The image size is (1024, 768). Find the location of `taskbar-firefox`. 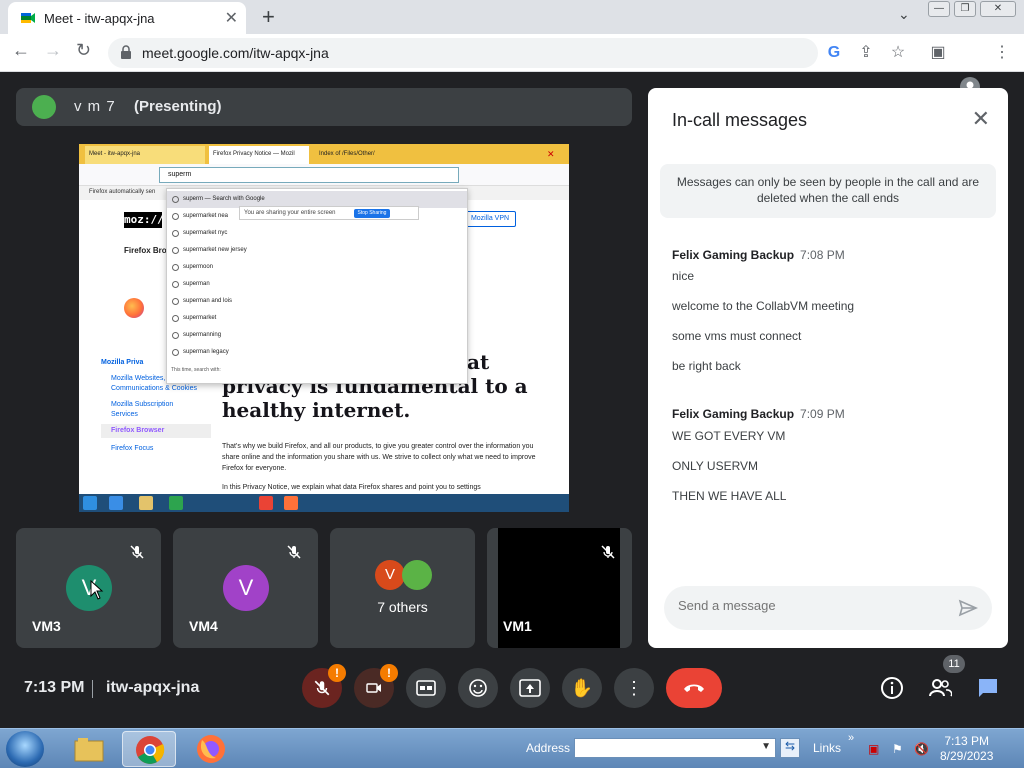

taskbar-firefox is located at coordinates (211, 749).